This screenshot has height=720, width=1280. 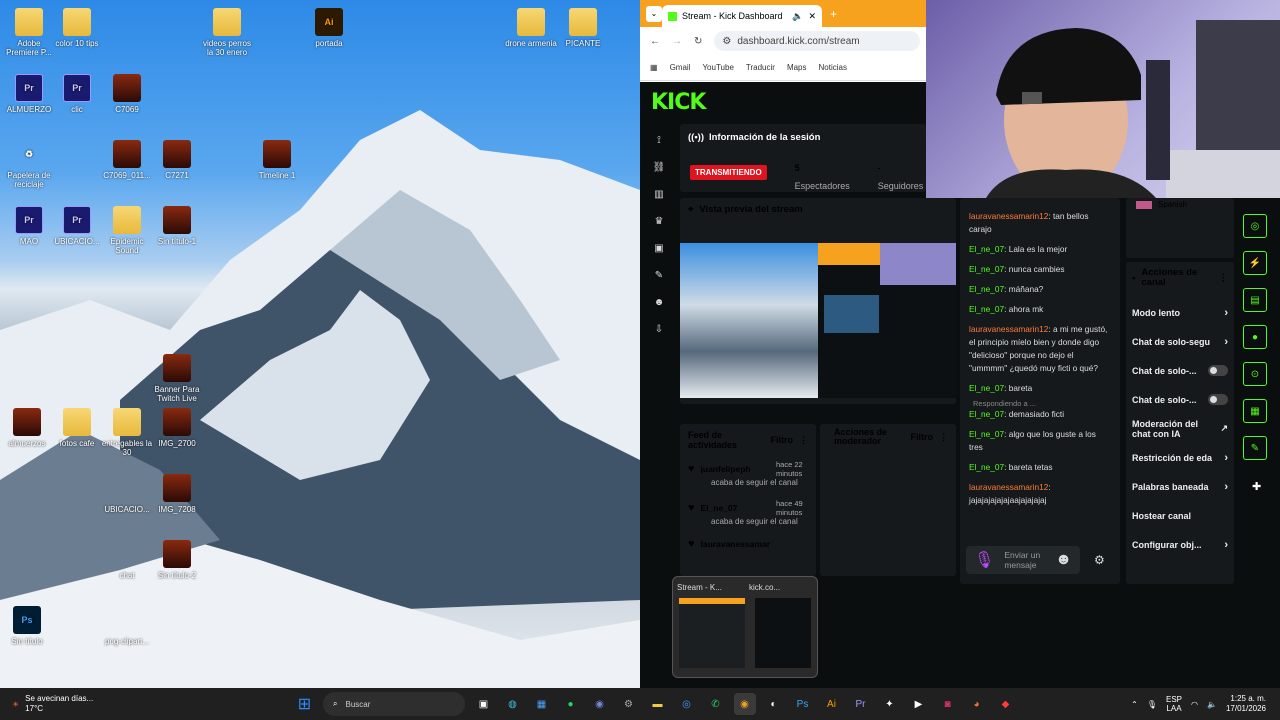 What do you see at coordinates (1255, 226) in the screenshot?
I see `camera-icon: ◎` at bounding box center [1255, 226].